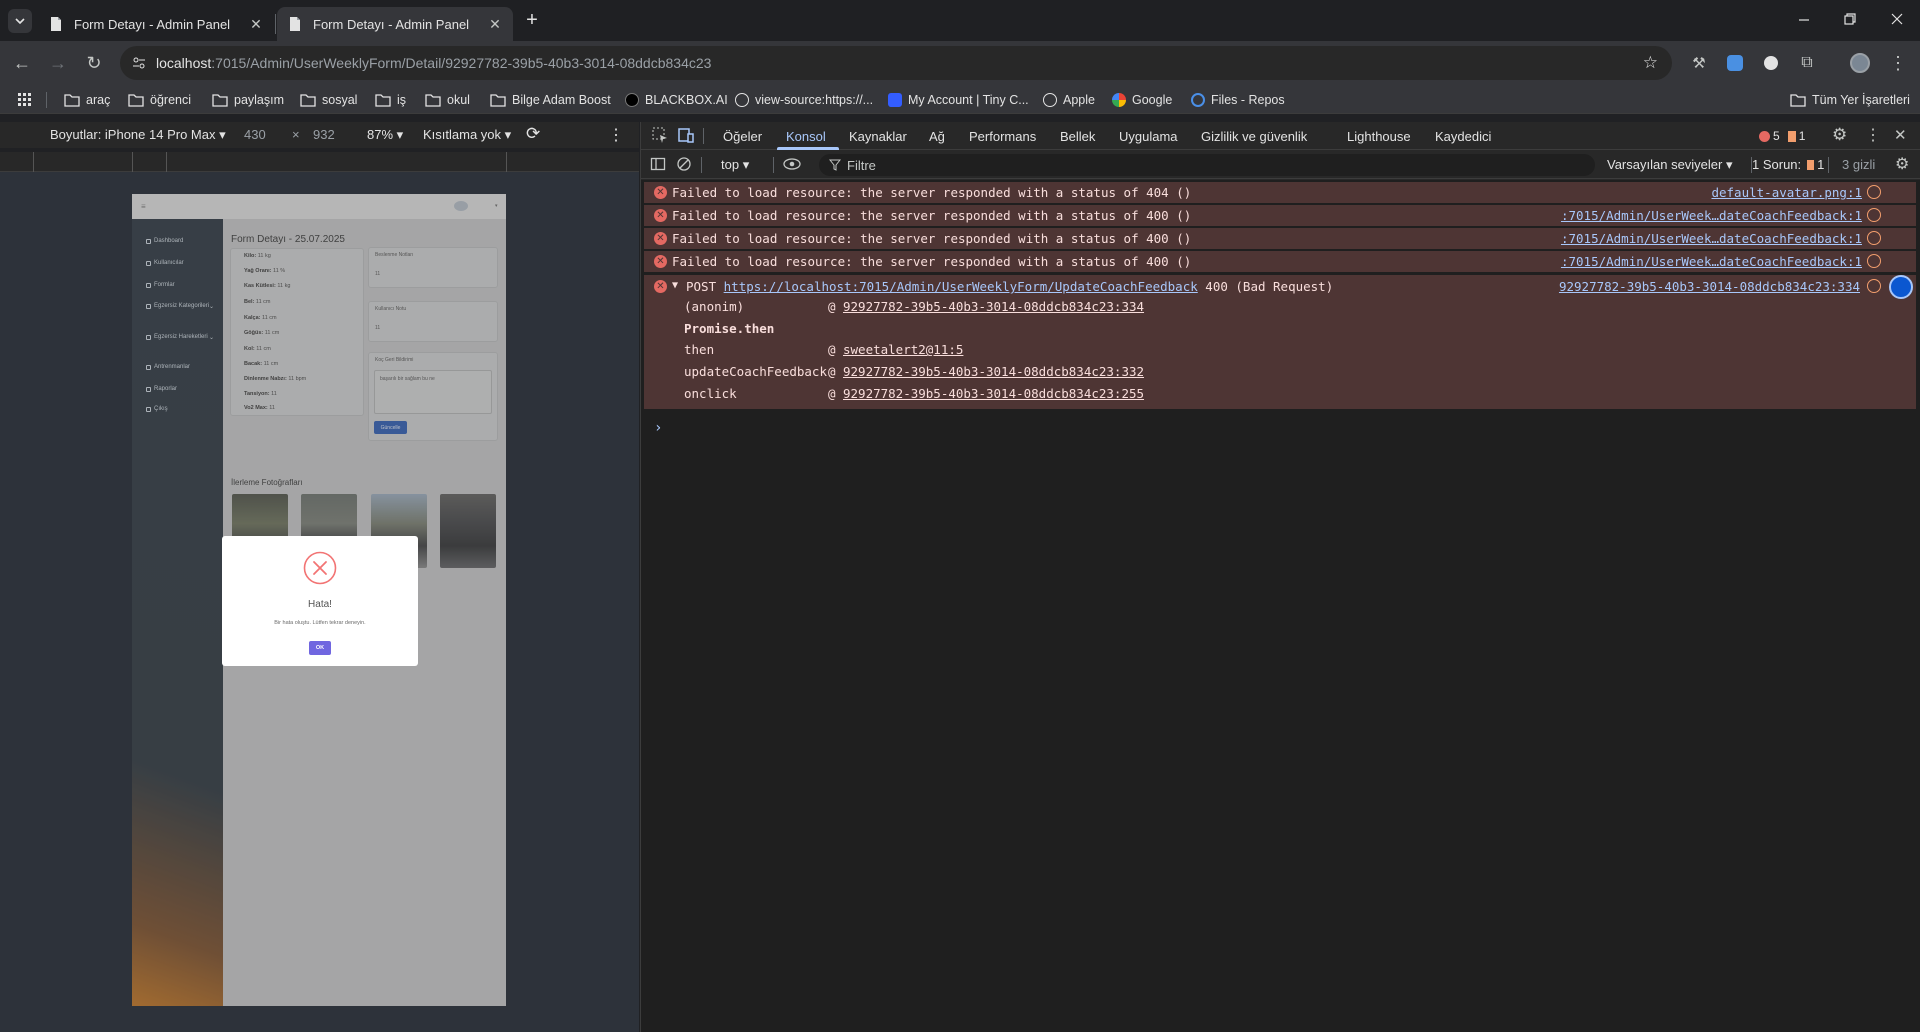  What do you see at coordinates (1902, 164) in the screenshot?
I see `console-settings-icon: ⚙` at bounding box center [1902, 164].